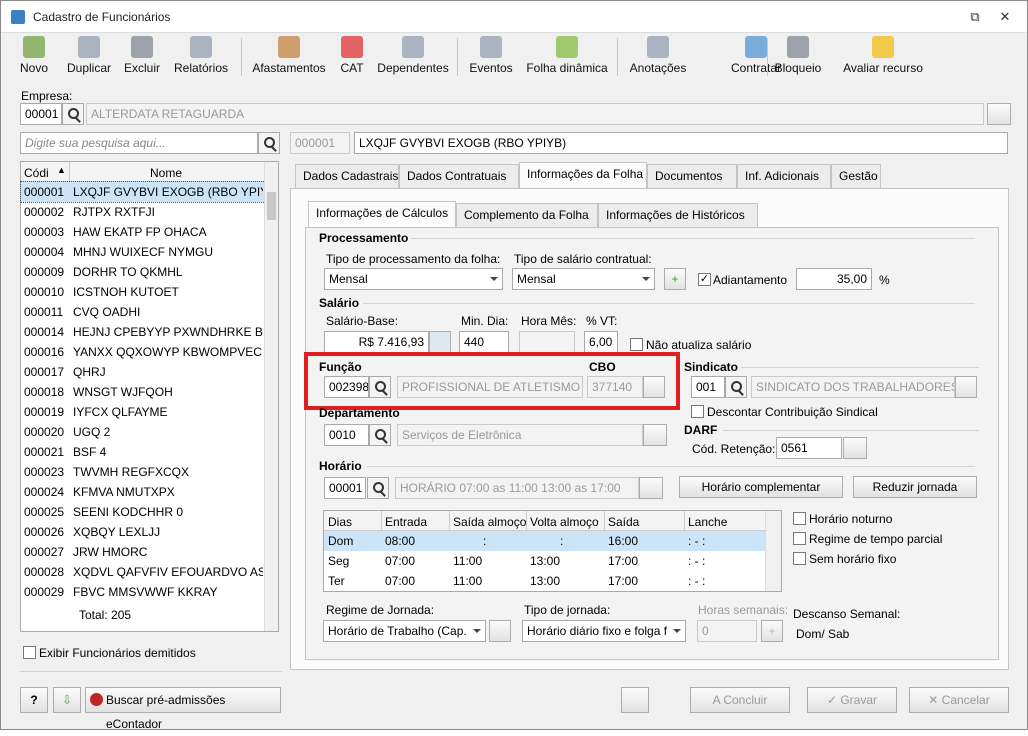 This screenshot has height=736, width=1028. What do you see at coordinates (382, 214) in the screenshot?
I see `subtab-1: Informações de Cálculos` at bounding box center [382, 214].